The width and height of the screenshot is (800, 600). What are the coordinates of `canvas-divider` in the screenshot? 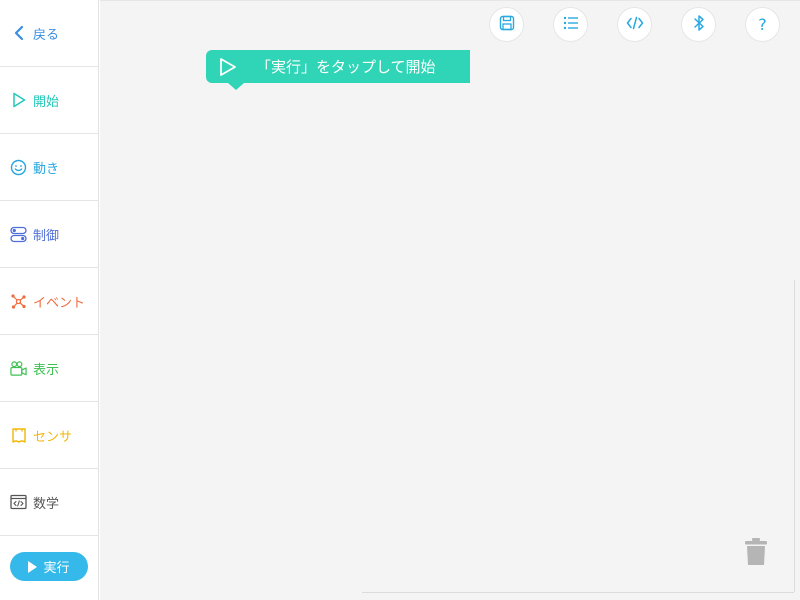 It's located at (578, 592).